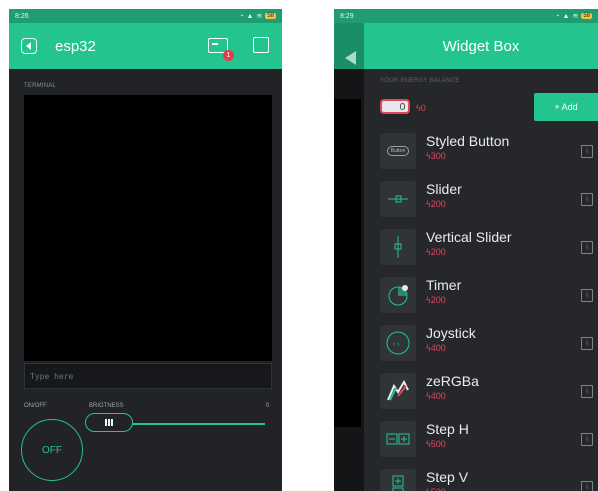 The width and height of the screenshot is (598, 491). Describe the element at coordinates (466, 16) in the screenshot. I see `status-bar: 8:29 ◔ ▲ ≋ 58` at that location.